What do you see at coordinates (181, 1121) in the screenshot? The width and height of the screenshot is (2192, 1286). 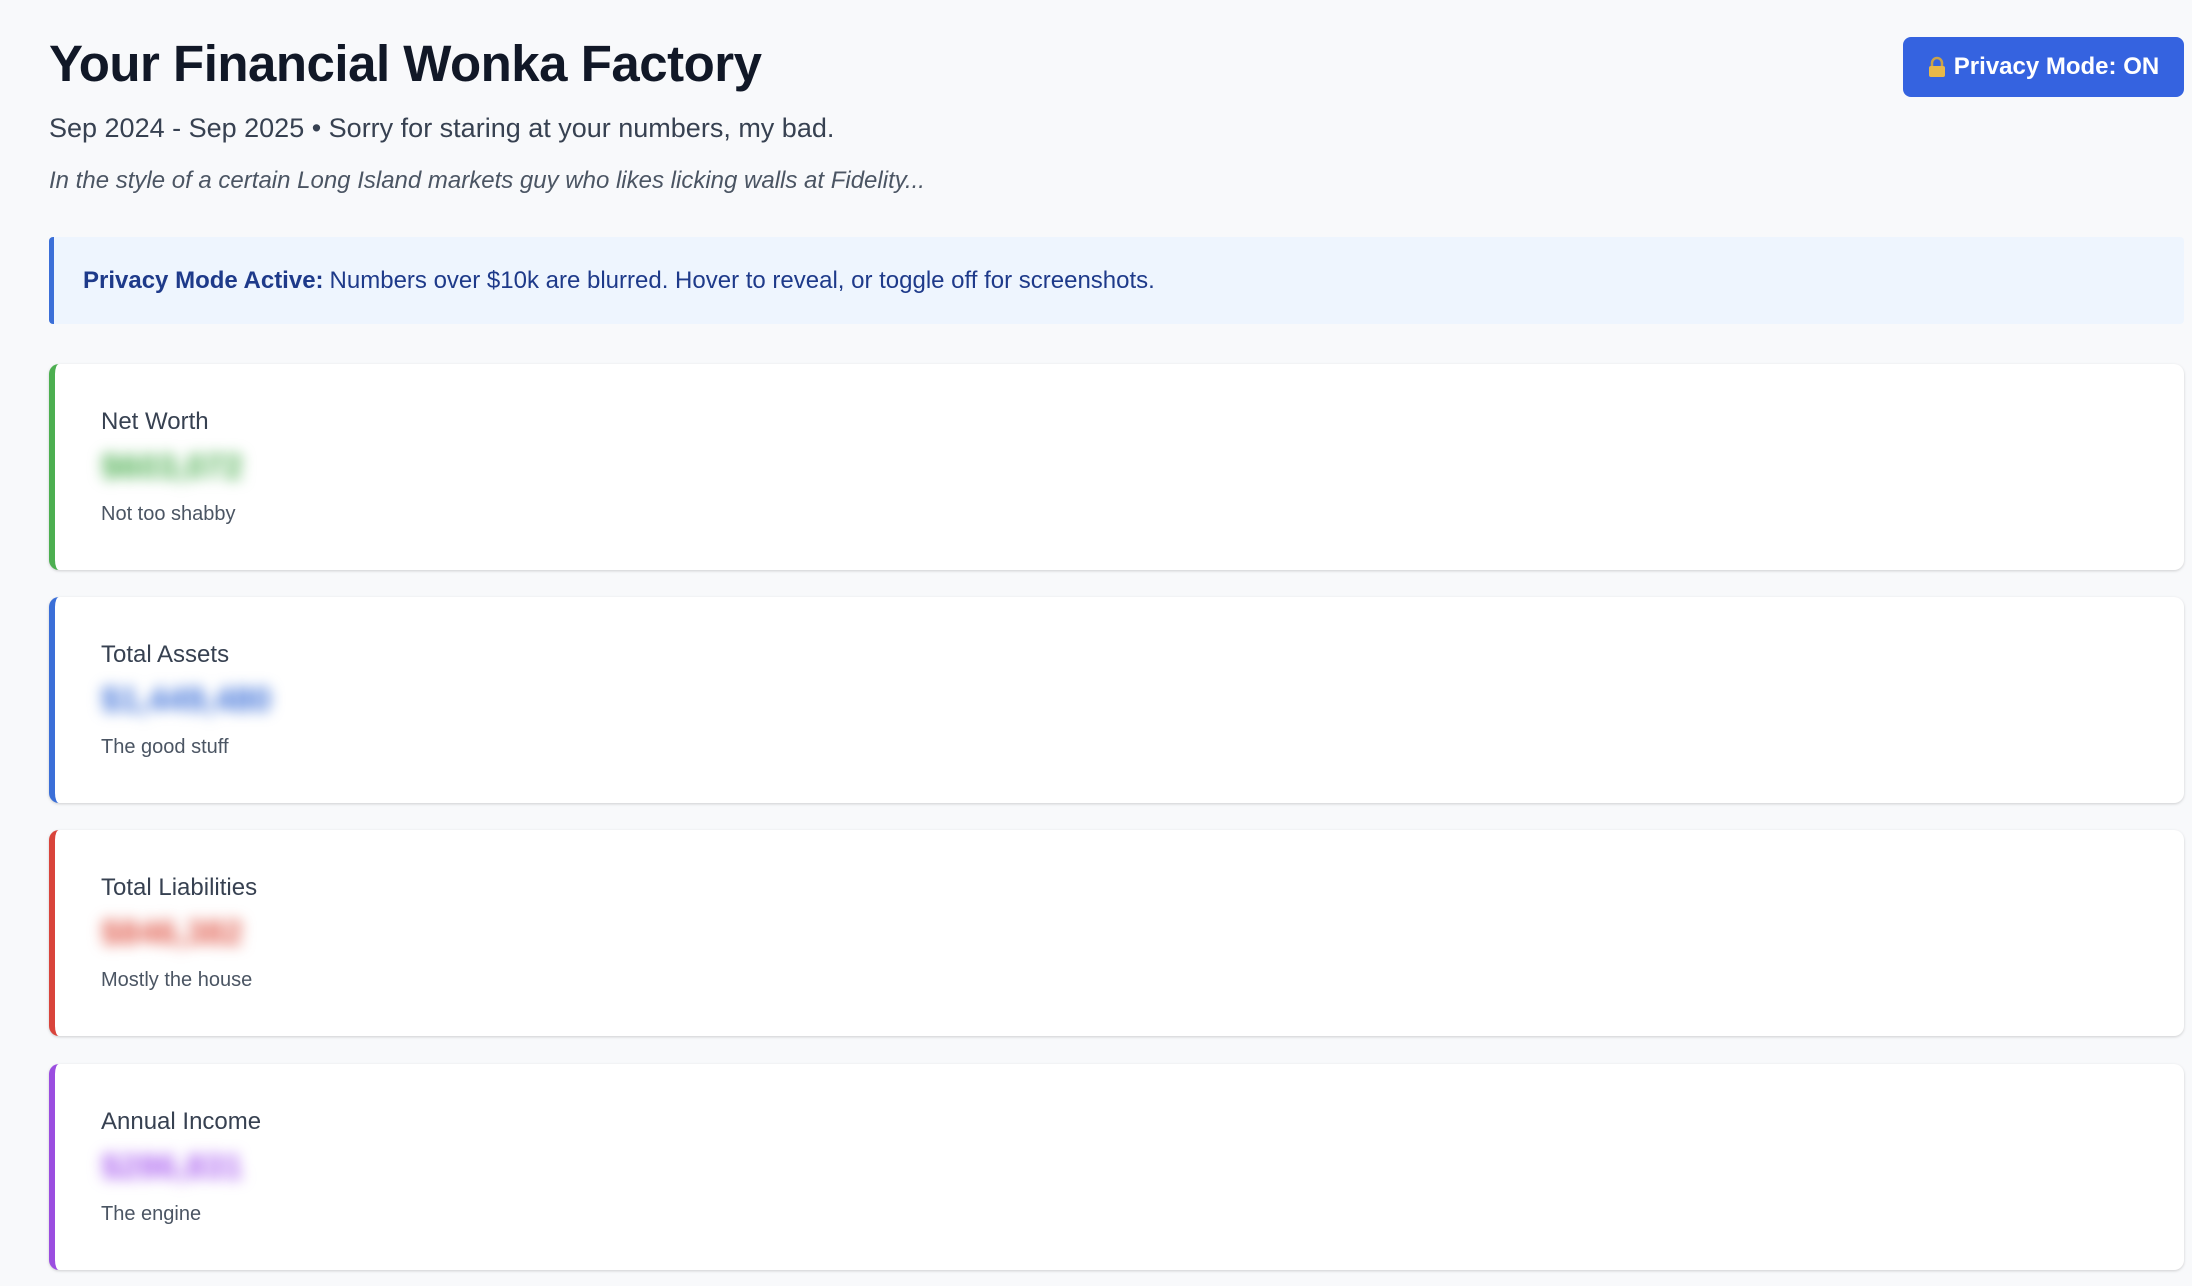 I see `card-label: Annual Income` at bounding box center [181, 1121].